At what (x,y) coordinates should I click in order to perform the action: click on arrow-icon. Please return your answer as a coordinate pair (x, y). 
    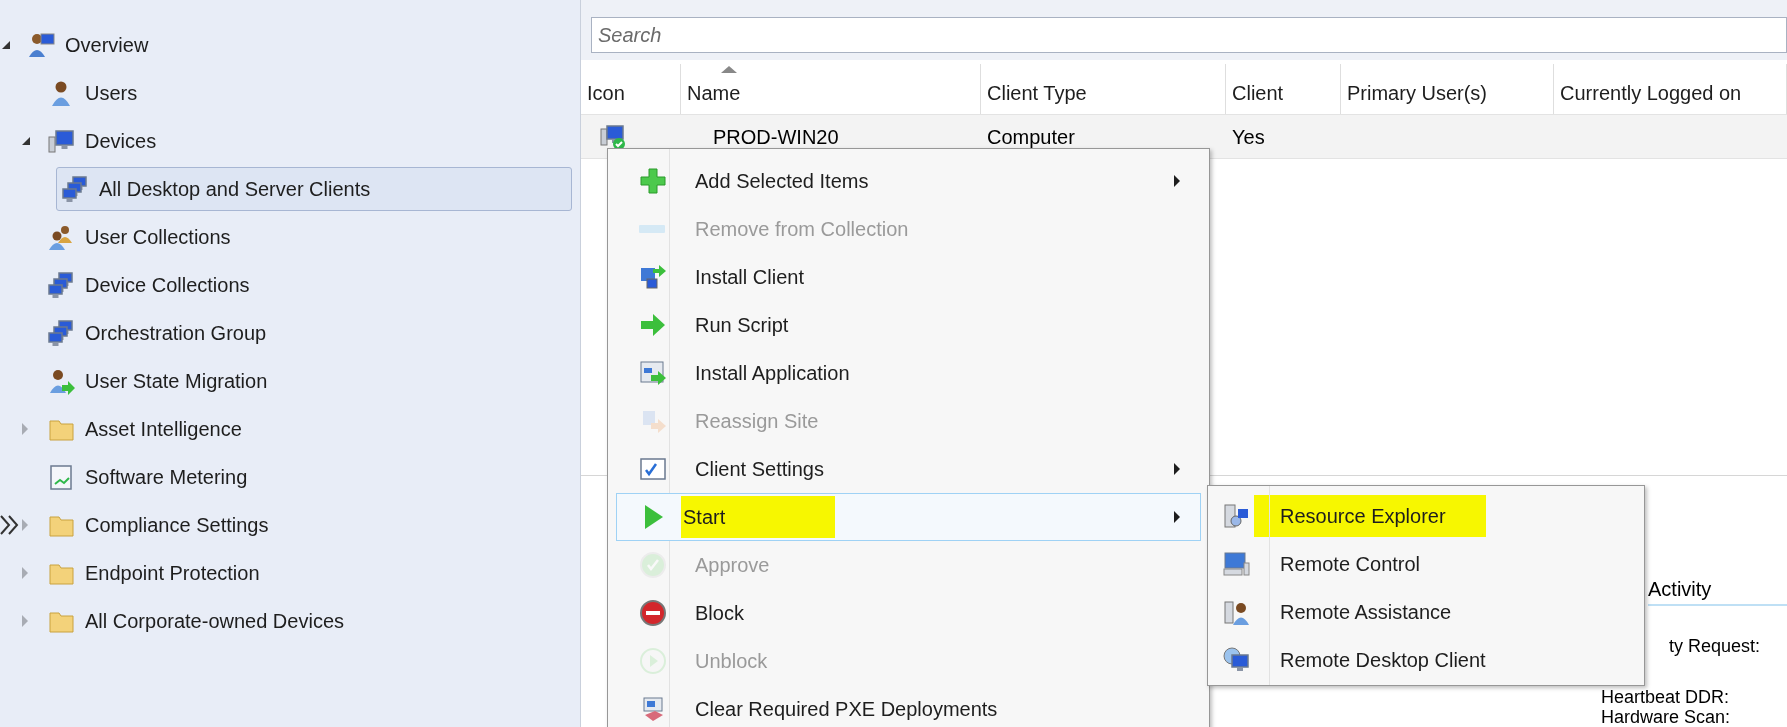
    Looking at the image, I should click on (653, 325).